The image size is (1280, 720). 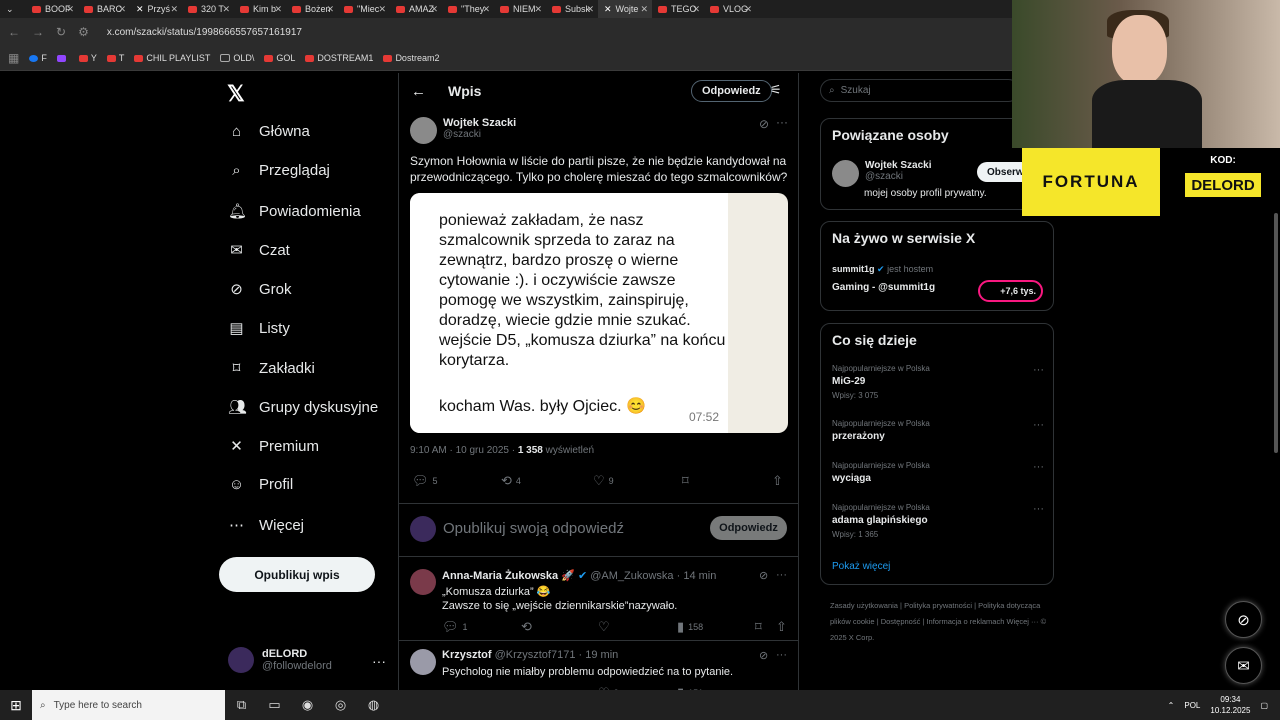 What do you see at coordinates (861, 566) in the screenshot?
I see `show-more-link: Pokaż więcej` at bounding box center [861, 566].